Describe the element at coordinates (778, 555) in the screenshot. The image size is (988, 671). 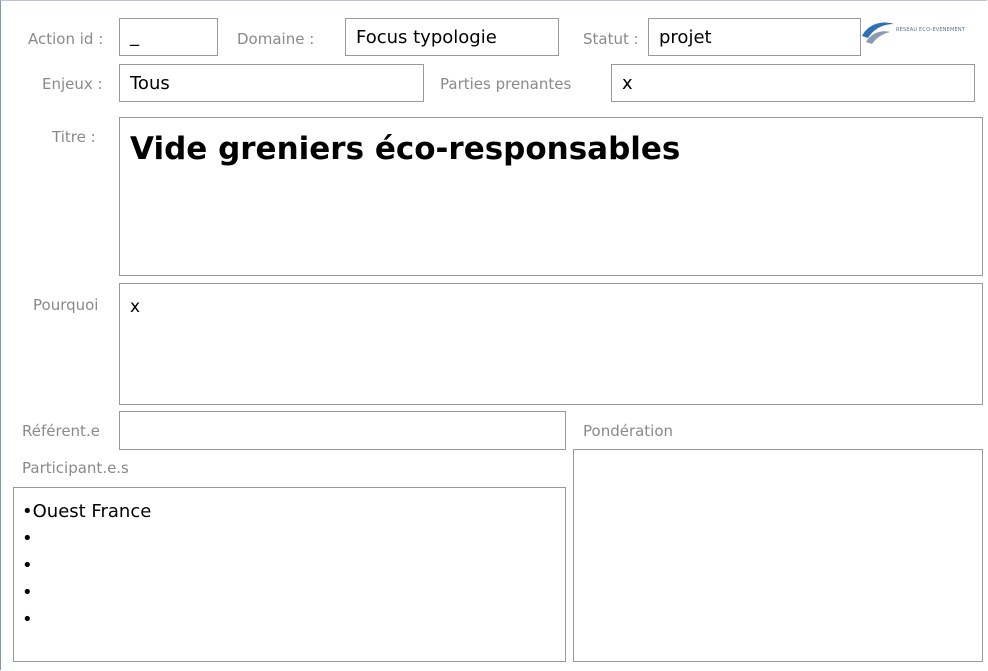
I see `ponderation-field` at that location.